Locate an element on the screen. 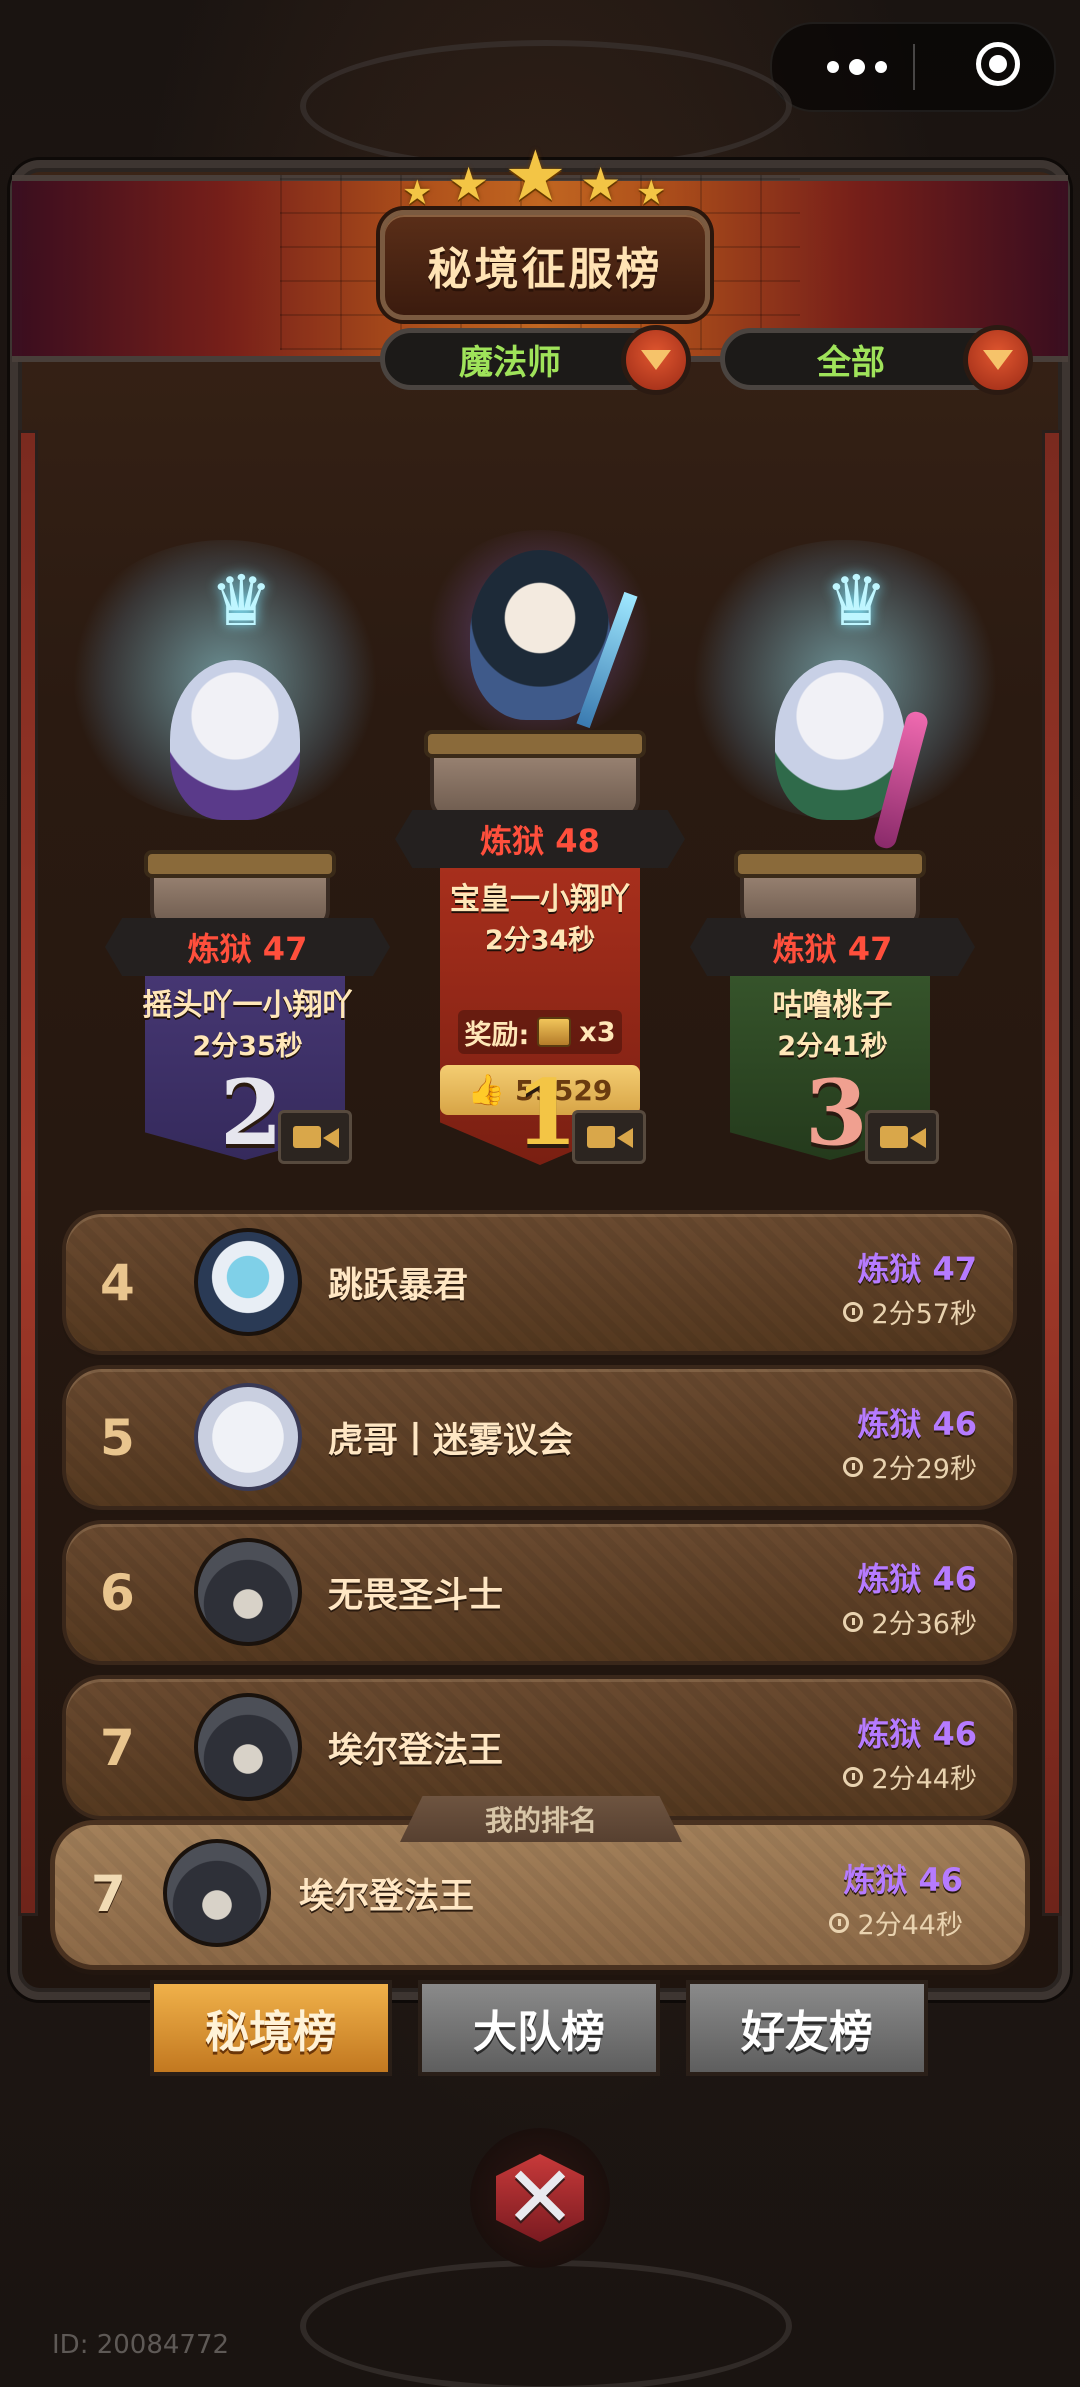 This screenshot has height=2387, width=1080. row-time: 2分57秒 is located at coordinates (924, 1314).